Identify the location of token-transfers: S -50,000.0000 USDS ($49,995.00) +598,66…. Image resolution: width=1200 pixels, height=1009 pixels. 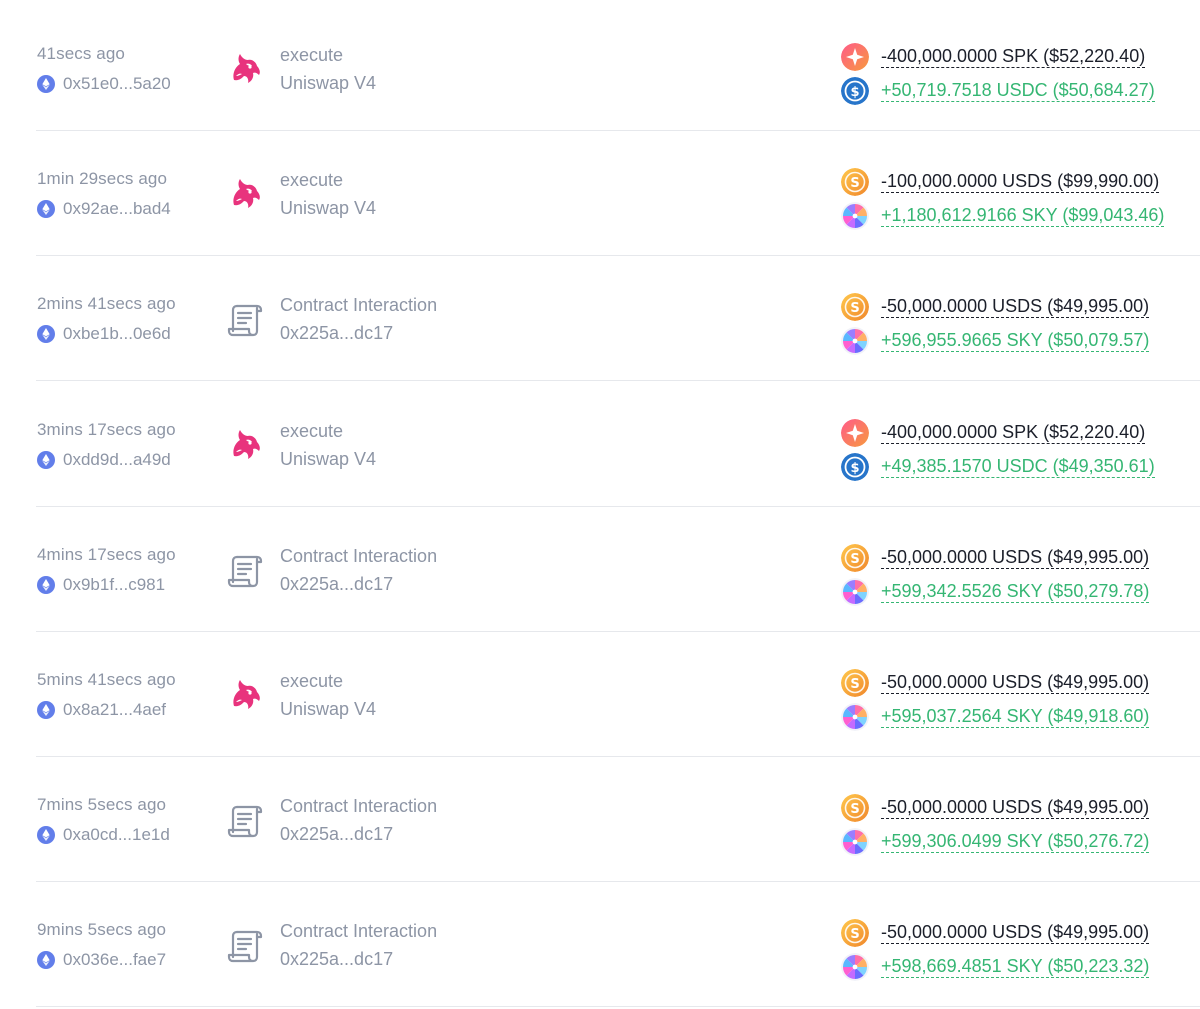
(995, 950).